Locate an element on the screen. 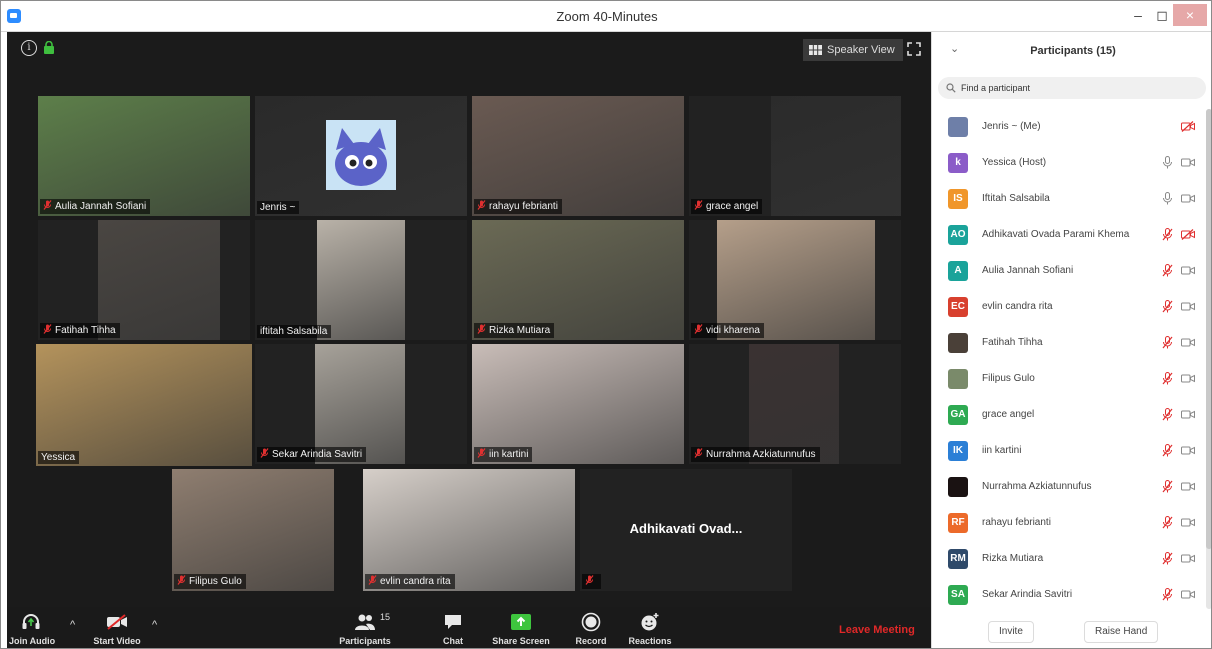  tile-name-label: Yessica is located at coordinates (59, 457).